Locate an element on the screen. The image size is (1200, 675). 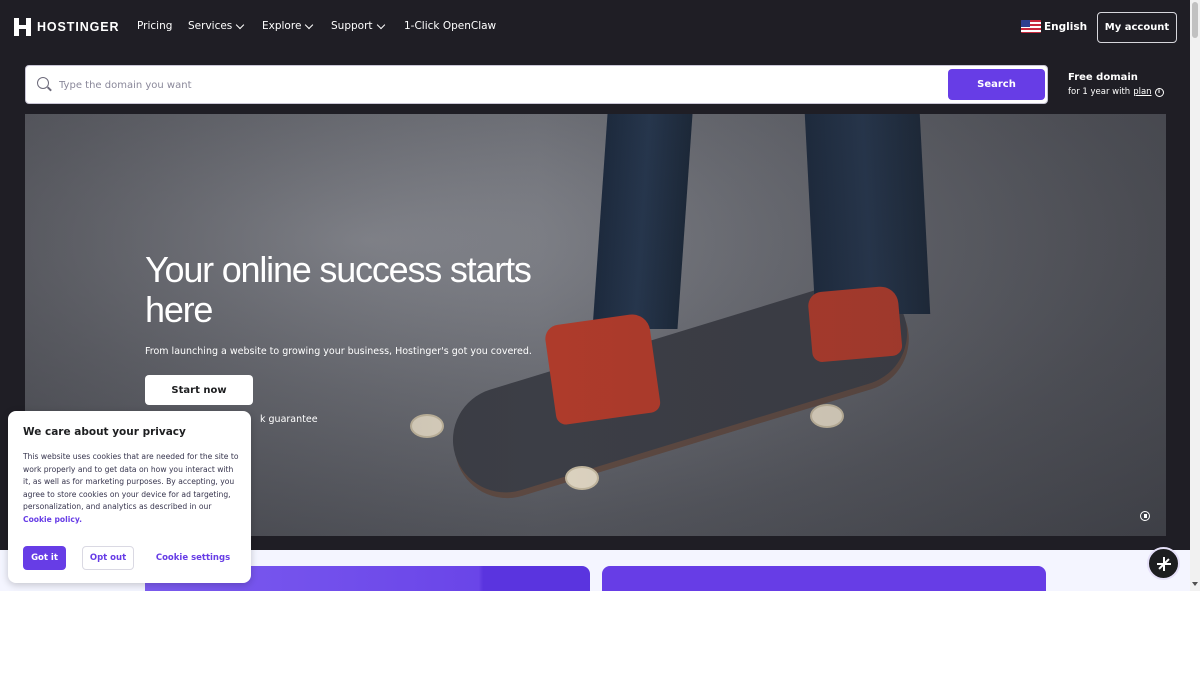
nav-item-openclaw: 1-Click OpenClaw is located at coordinates (450, 26).